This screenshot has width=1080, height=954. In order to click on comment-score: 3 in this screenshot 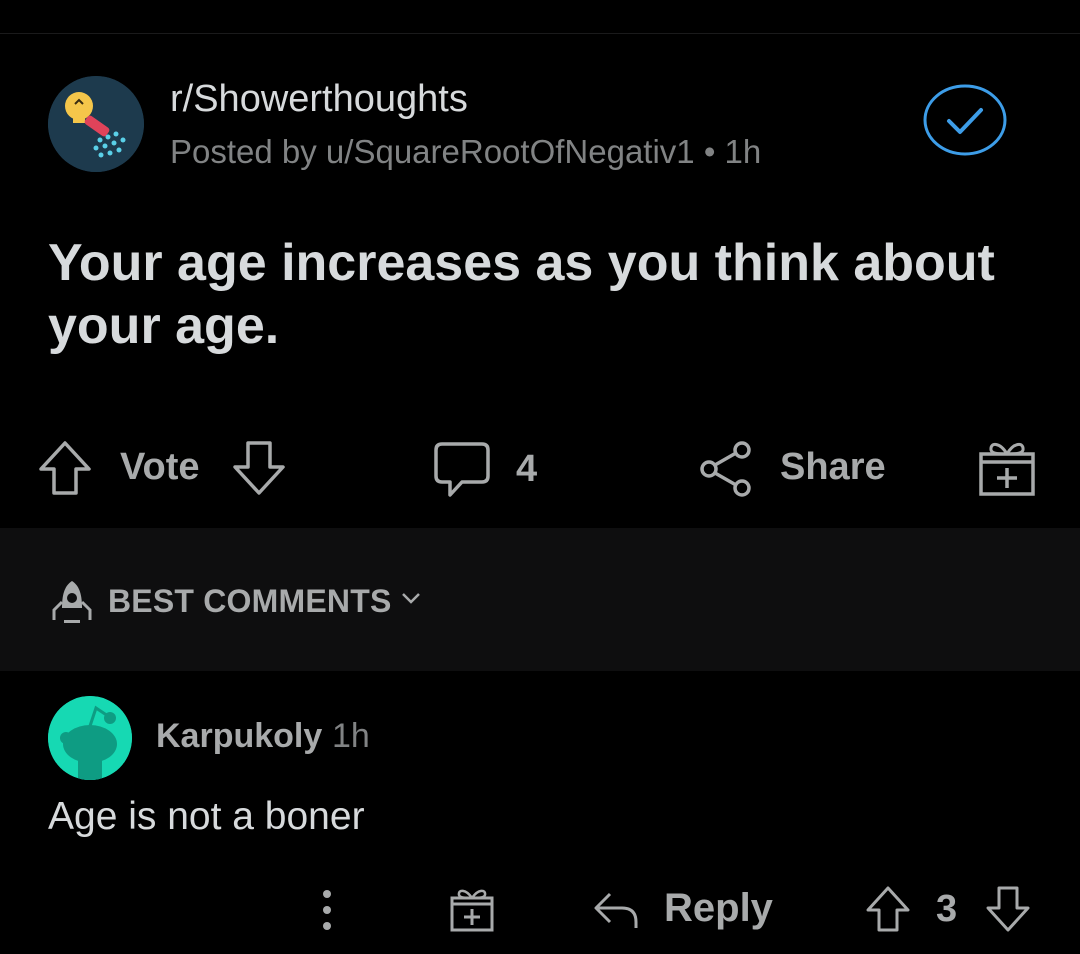, I will do `click(947, 909)`.